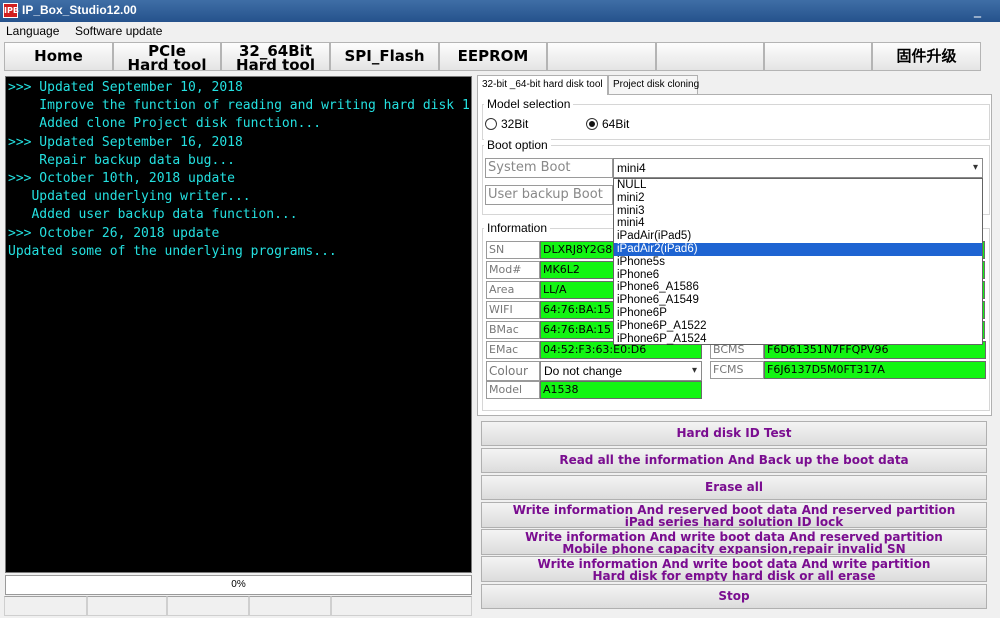 The image size is (1000, 618). Describe the element at coordinates (798, 198) in the screenshot. I see `dropdown-option: mini2` at that location.